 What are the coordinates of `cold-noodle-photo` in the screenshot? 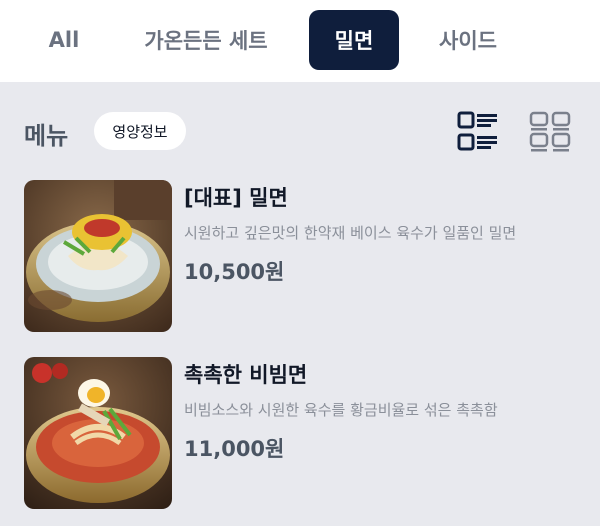 It's located at (98, 256).